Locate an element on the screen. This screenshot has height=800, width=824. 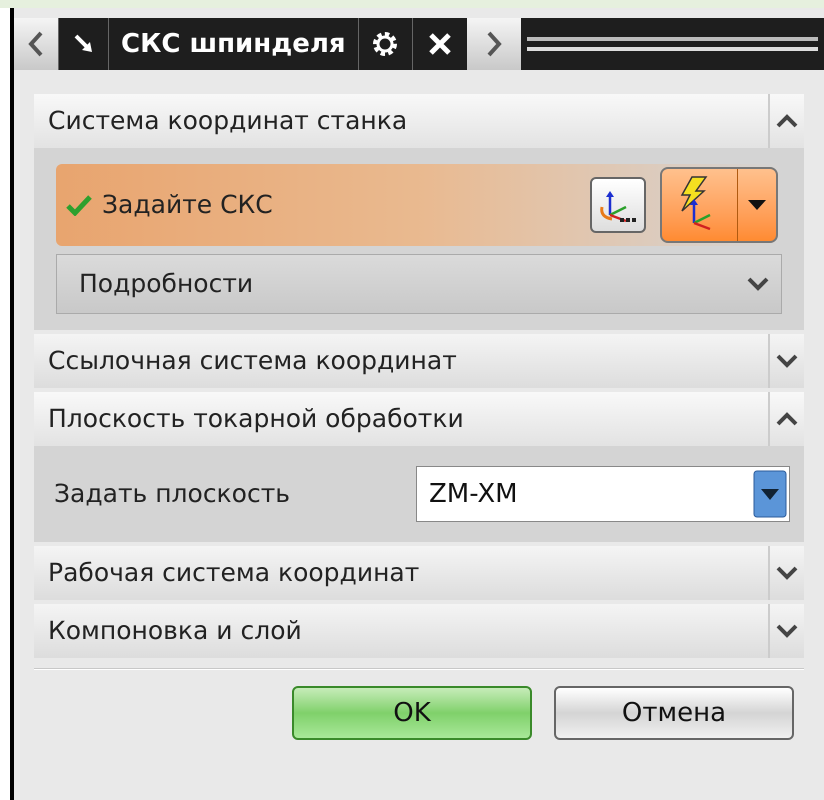
section-title: Система координат станка is located at coordinates (227, 121).